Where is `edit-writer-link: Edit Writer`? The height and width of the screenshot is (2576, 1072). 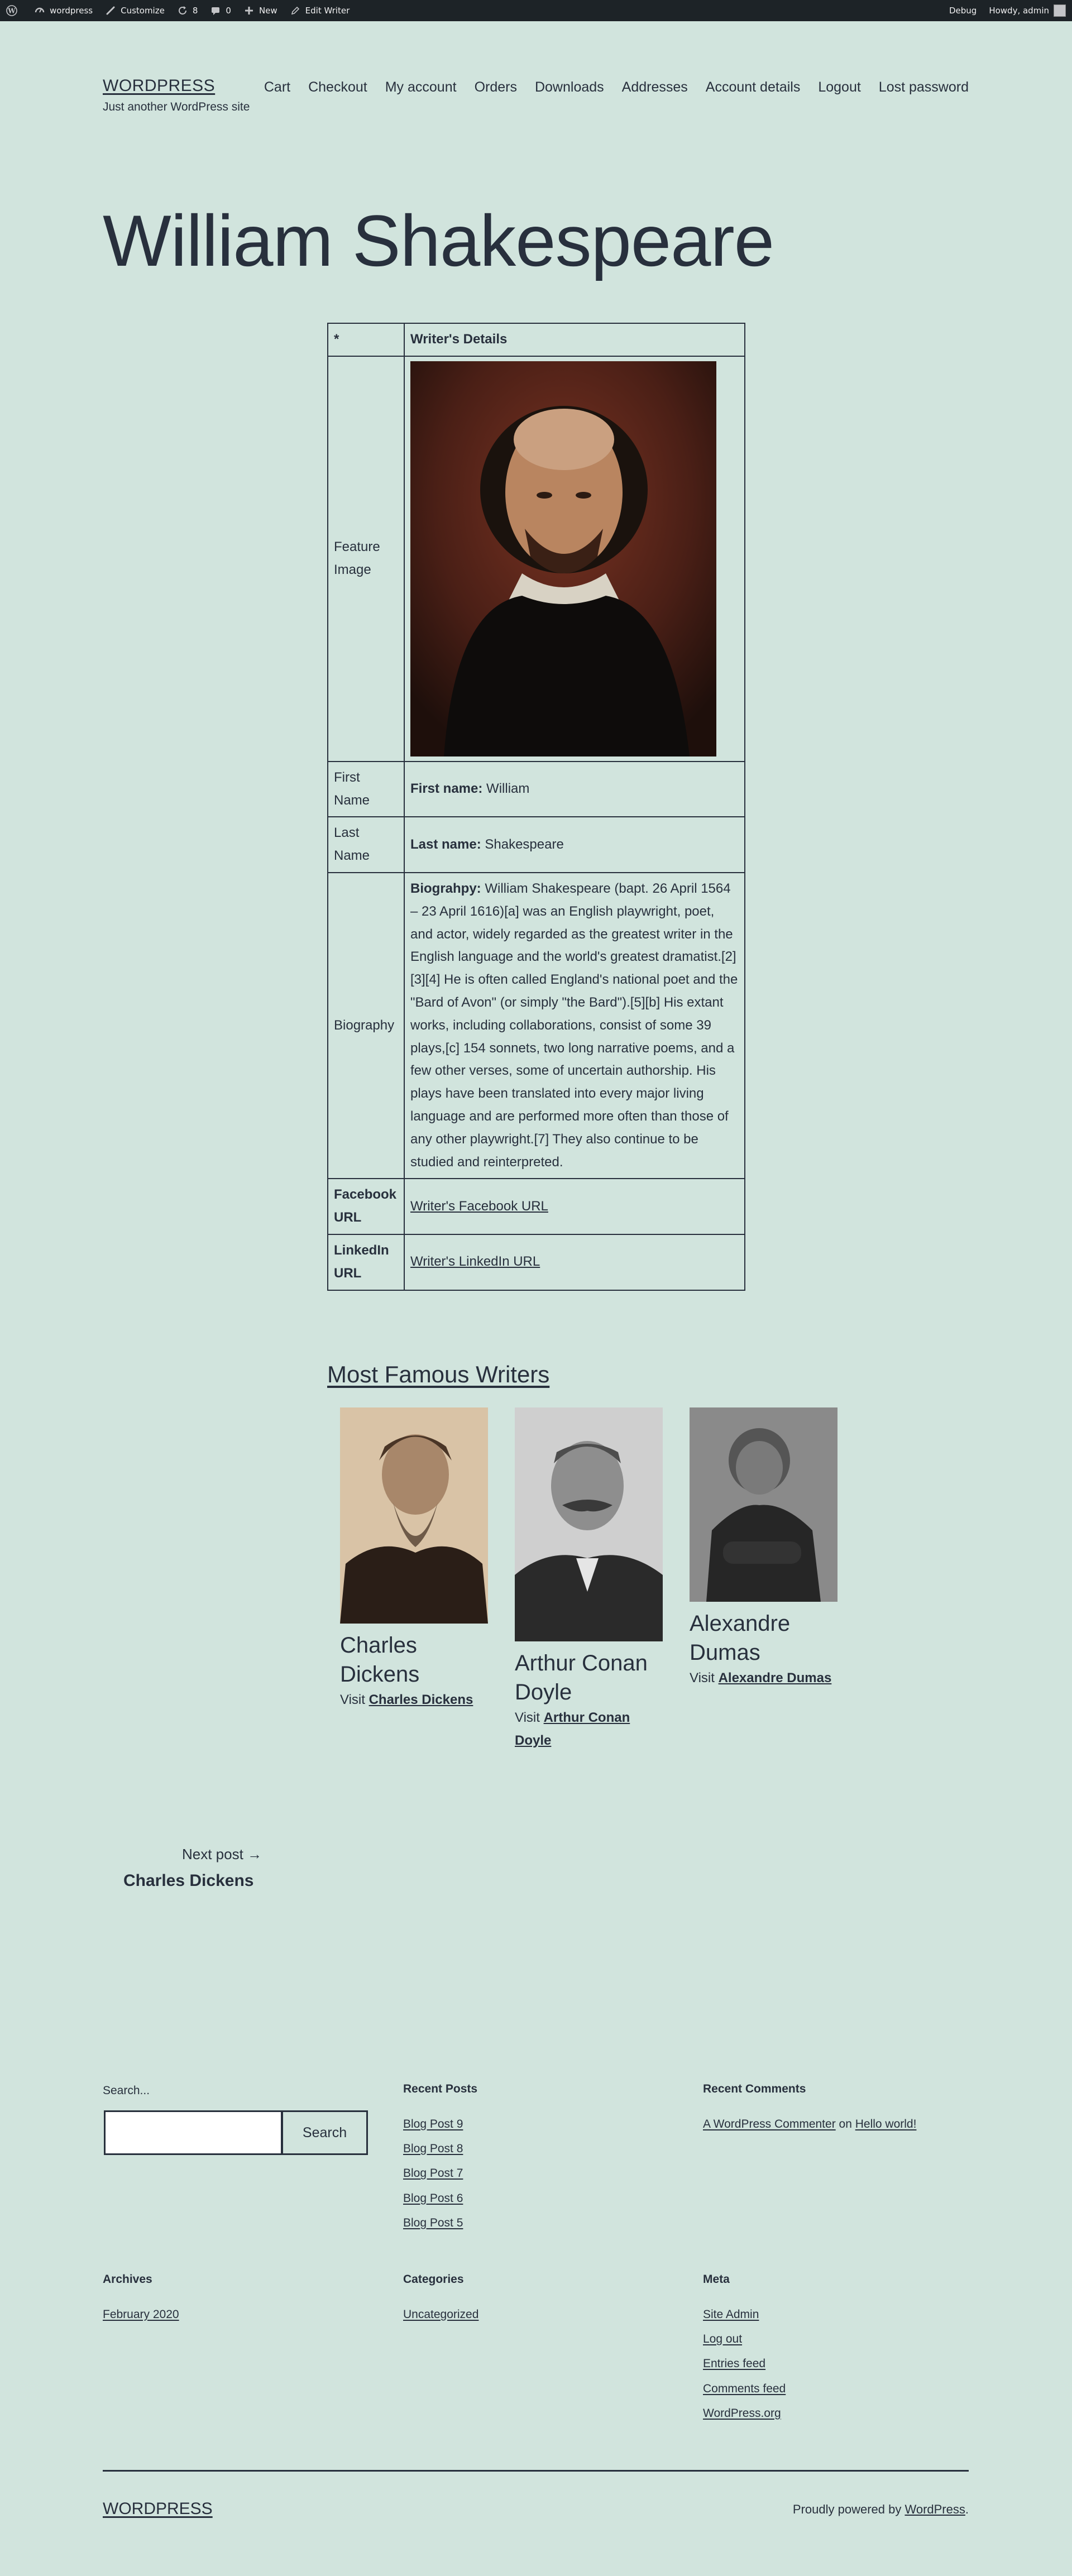 edit-writer-link: Edit Writer is located at coordinates (320, 10).